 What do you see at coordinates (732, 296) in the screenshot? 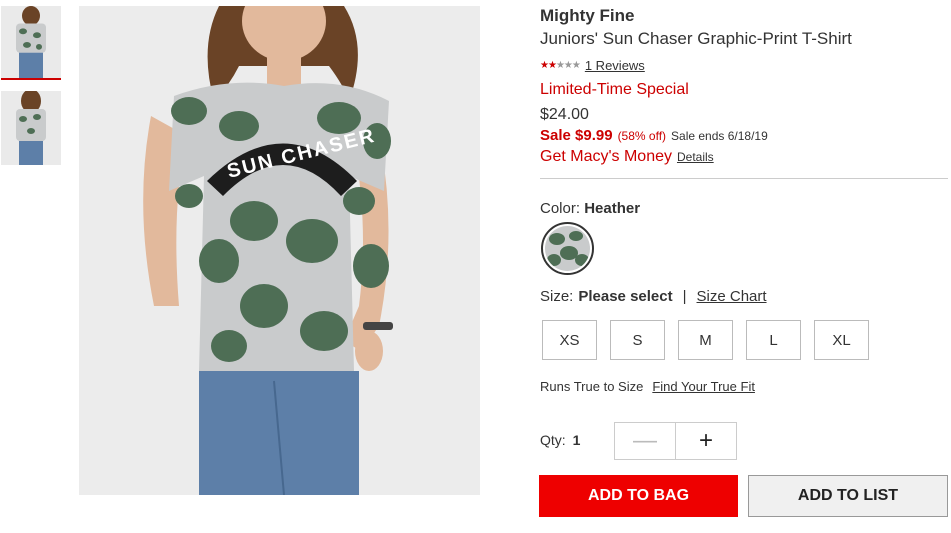
I see `size-chart-link: Size Chart` at bounding box center [732, 296].